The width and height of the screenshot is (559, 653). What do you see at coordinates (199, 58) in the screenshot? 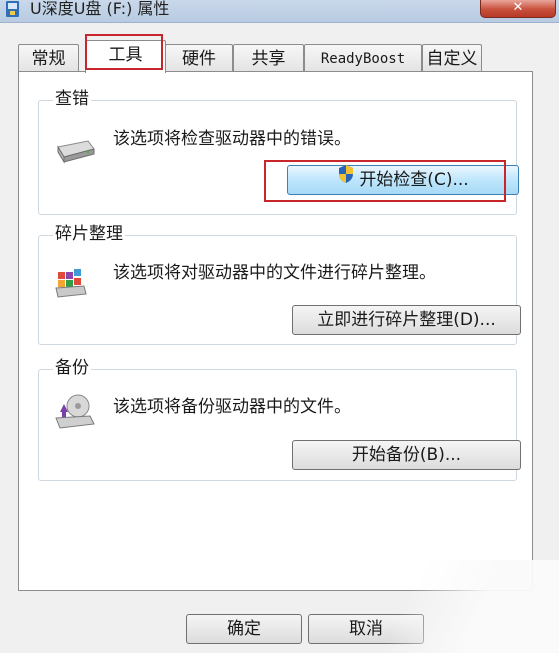
I see `tab-hardware: 硬件` at bounding box center [199, 58].